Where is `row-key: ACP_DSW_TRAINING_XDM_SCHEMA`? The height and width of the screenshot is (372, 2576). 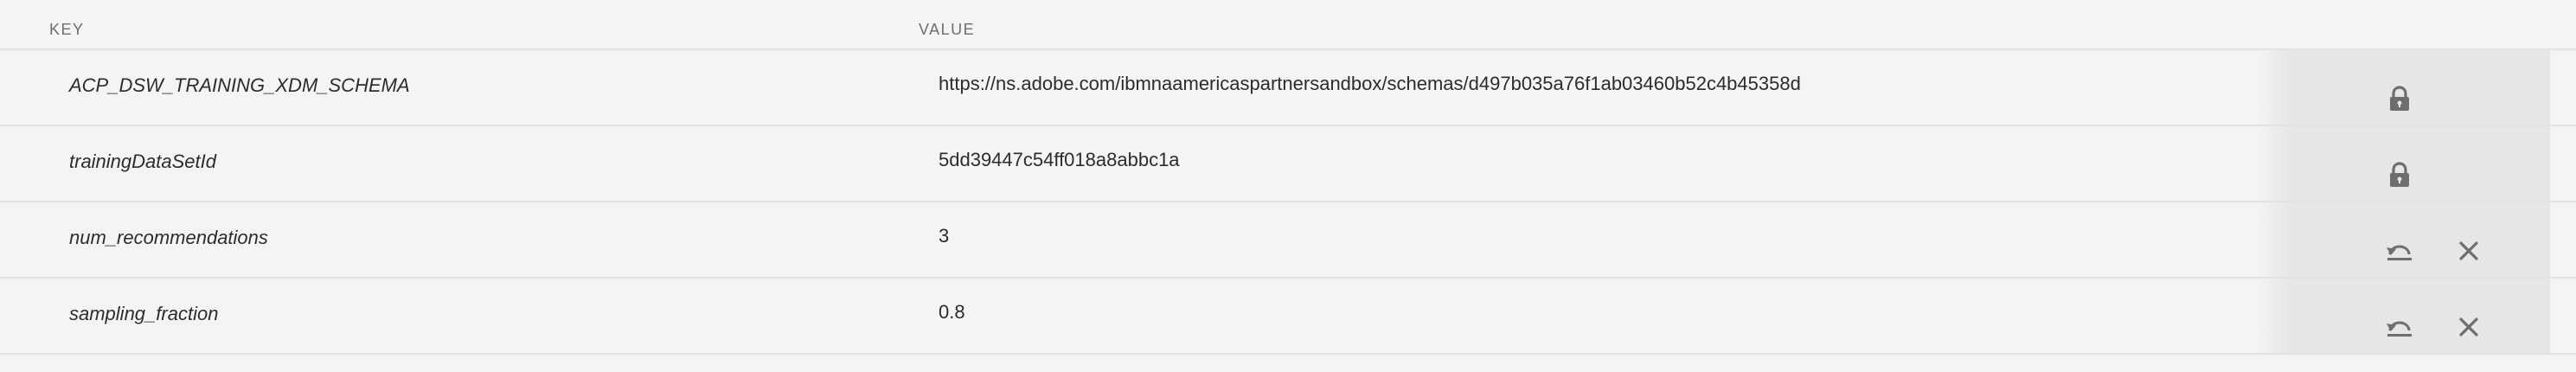
row-key: ACP_DSW_TRAINING_XDM_SCHEMA is located at coordinates (240, 85).